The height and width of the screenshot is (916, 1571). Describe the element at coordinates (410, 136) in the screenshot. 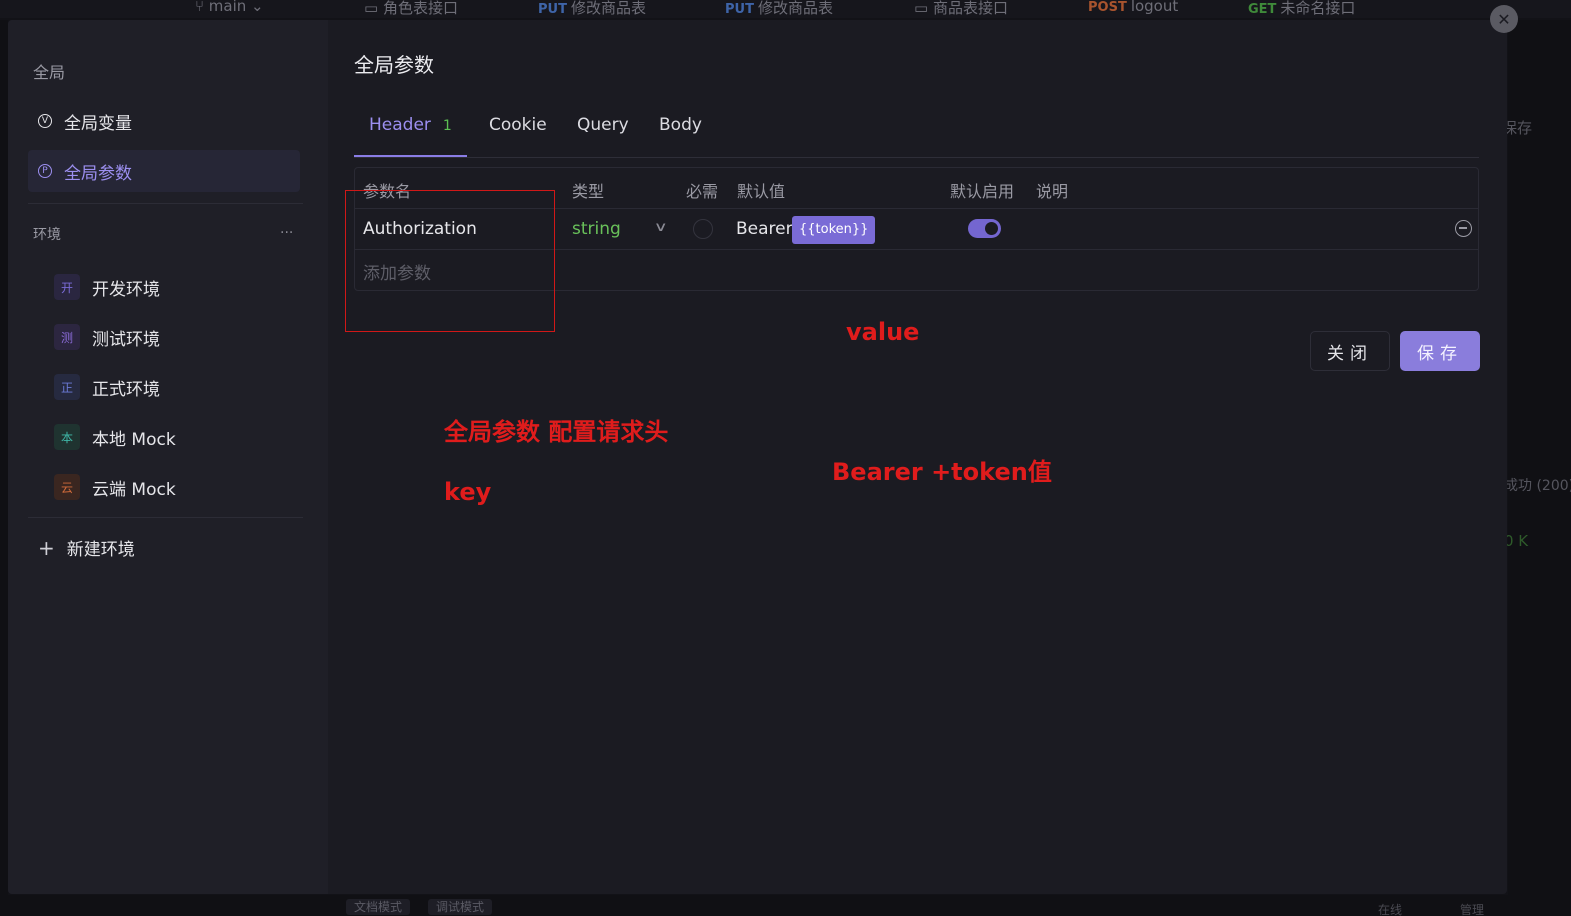

I see `tab-header: Header 1` at that location.